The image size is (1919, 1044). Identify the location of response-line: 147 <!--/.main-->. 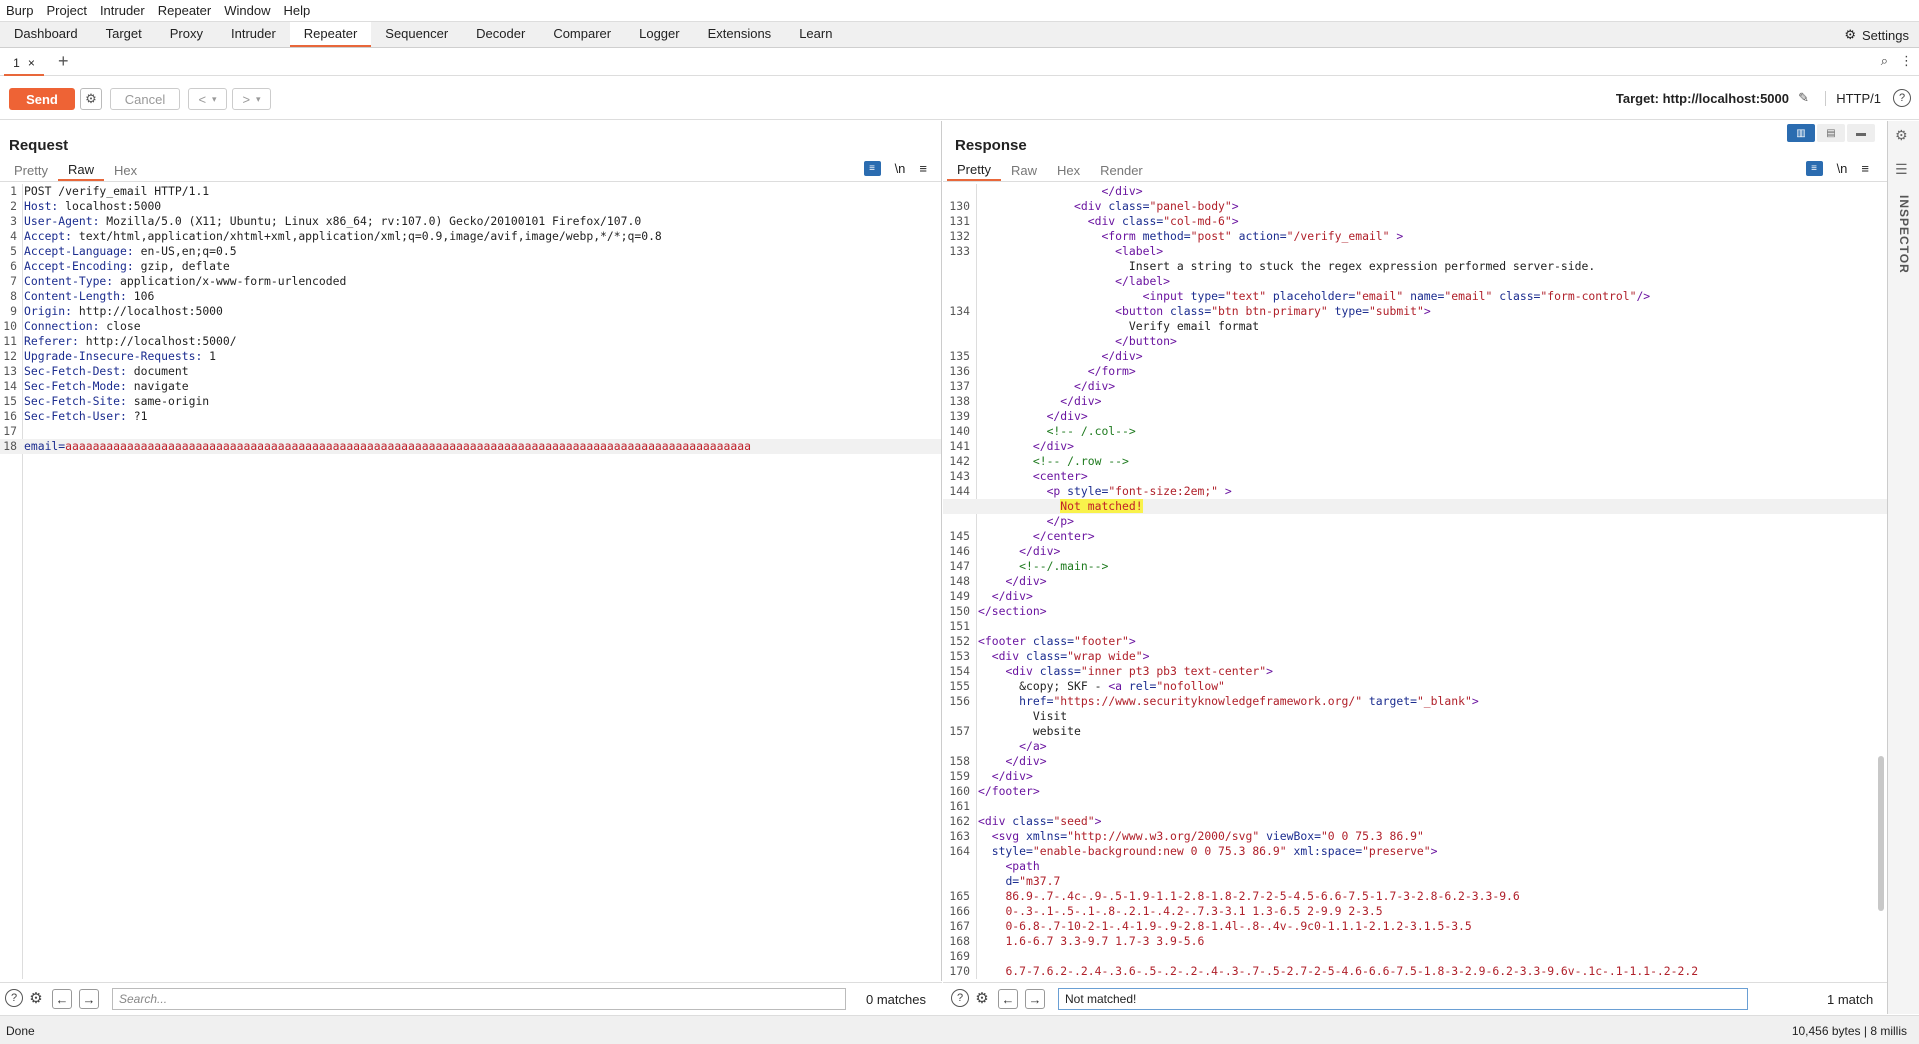
(1415, 566).